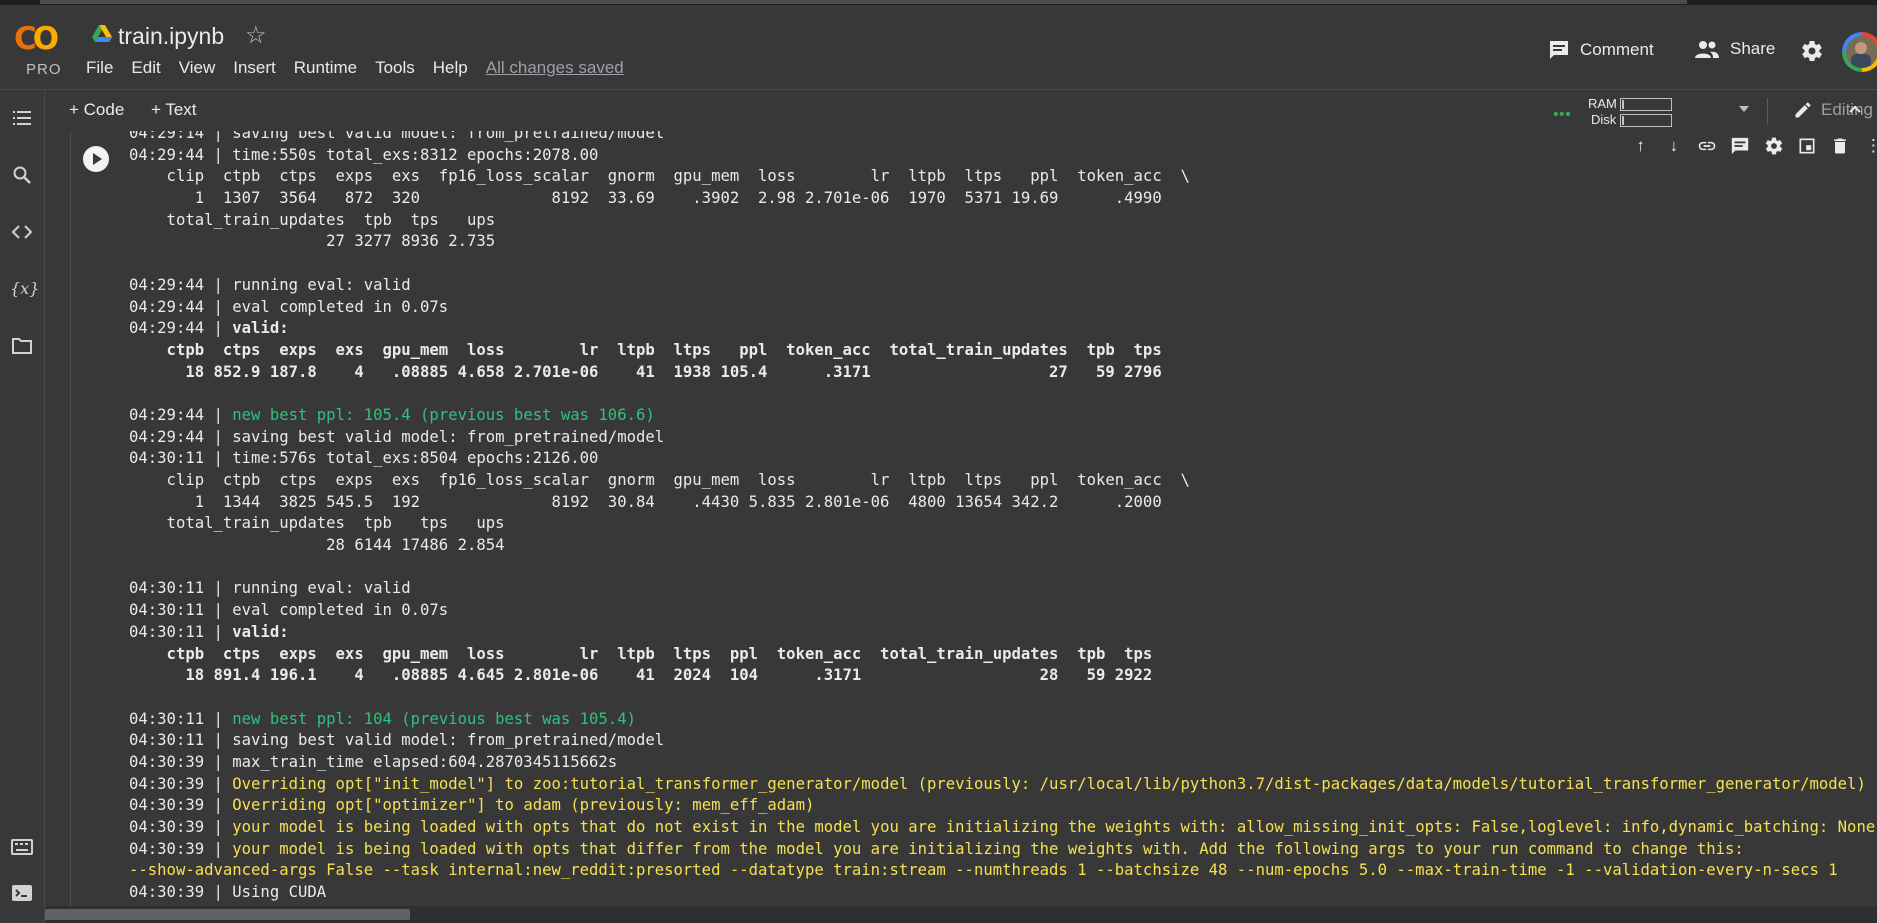 The image size is (1877, 923). What do you see at coordinates (395, 68) in the screenshot?
I see `menu-tools: Tools` at bounding box center [395, 68].